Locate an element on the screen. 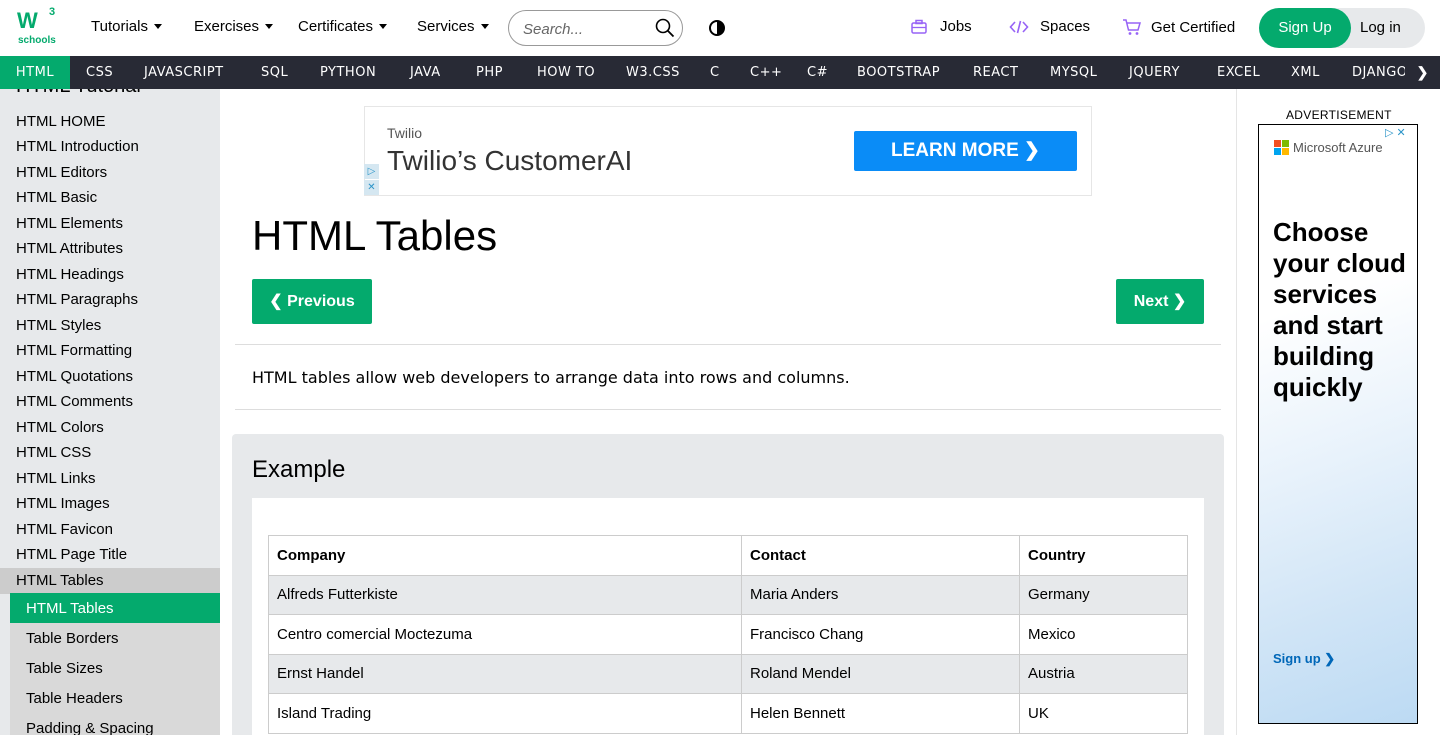 This screenshot has width=1440, height=735. advertisement-label: ADVERTISEMENT is located at coordinates (1339, 115).